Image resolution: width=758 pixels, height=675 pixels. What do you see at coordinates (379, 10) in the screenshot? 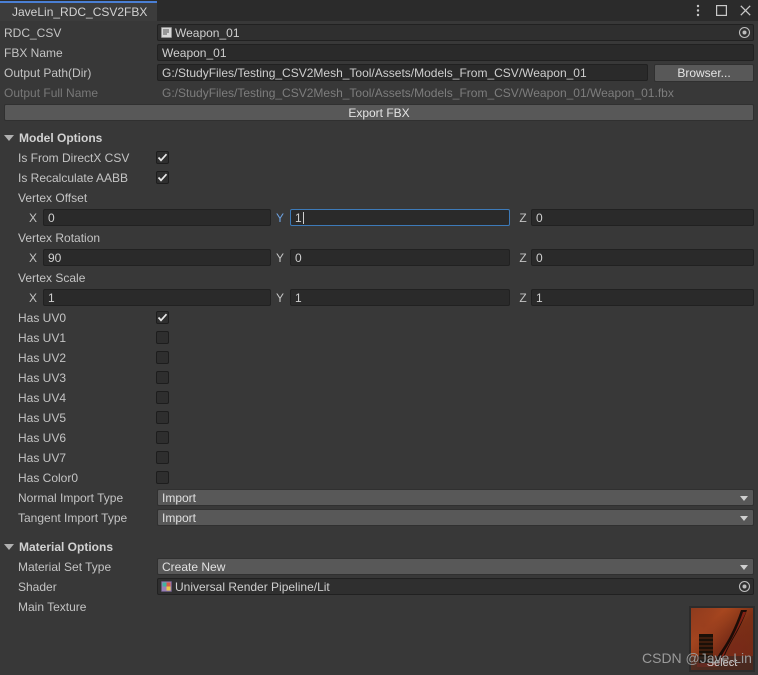
I see `window-titlebar: JaveLin_RDC_CSV2FBX` at bounding box center [379, 10].